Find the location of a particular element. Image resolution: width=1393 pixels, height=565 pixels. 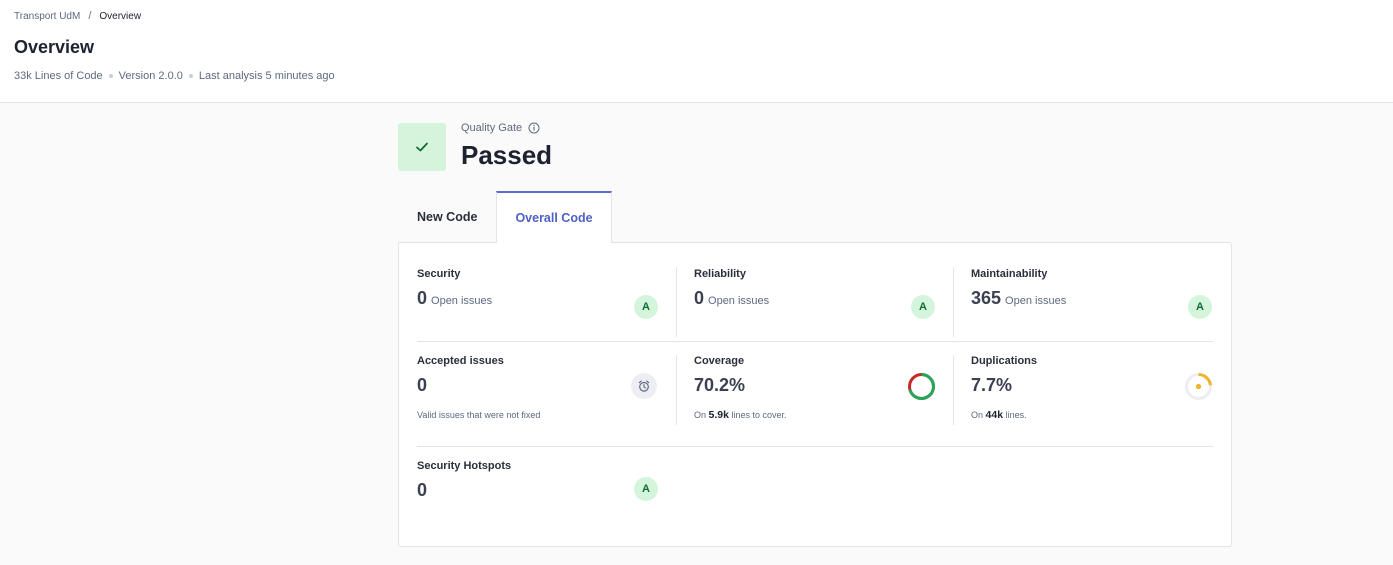

duplications-donut-chart is located at coordinates (1198, 386).